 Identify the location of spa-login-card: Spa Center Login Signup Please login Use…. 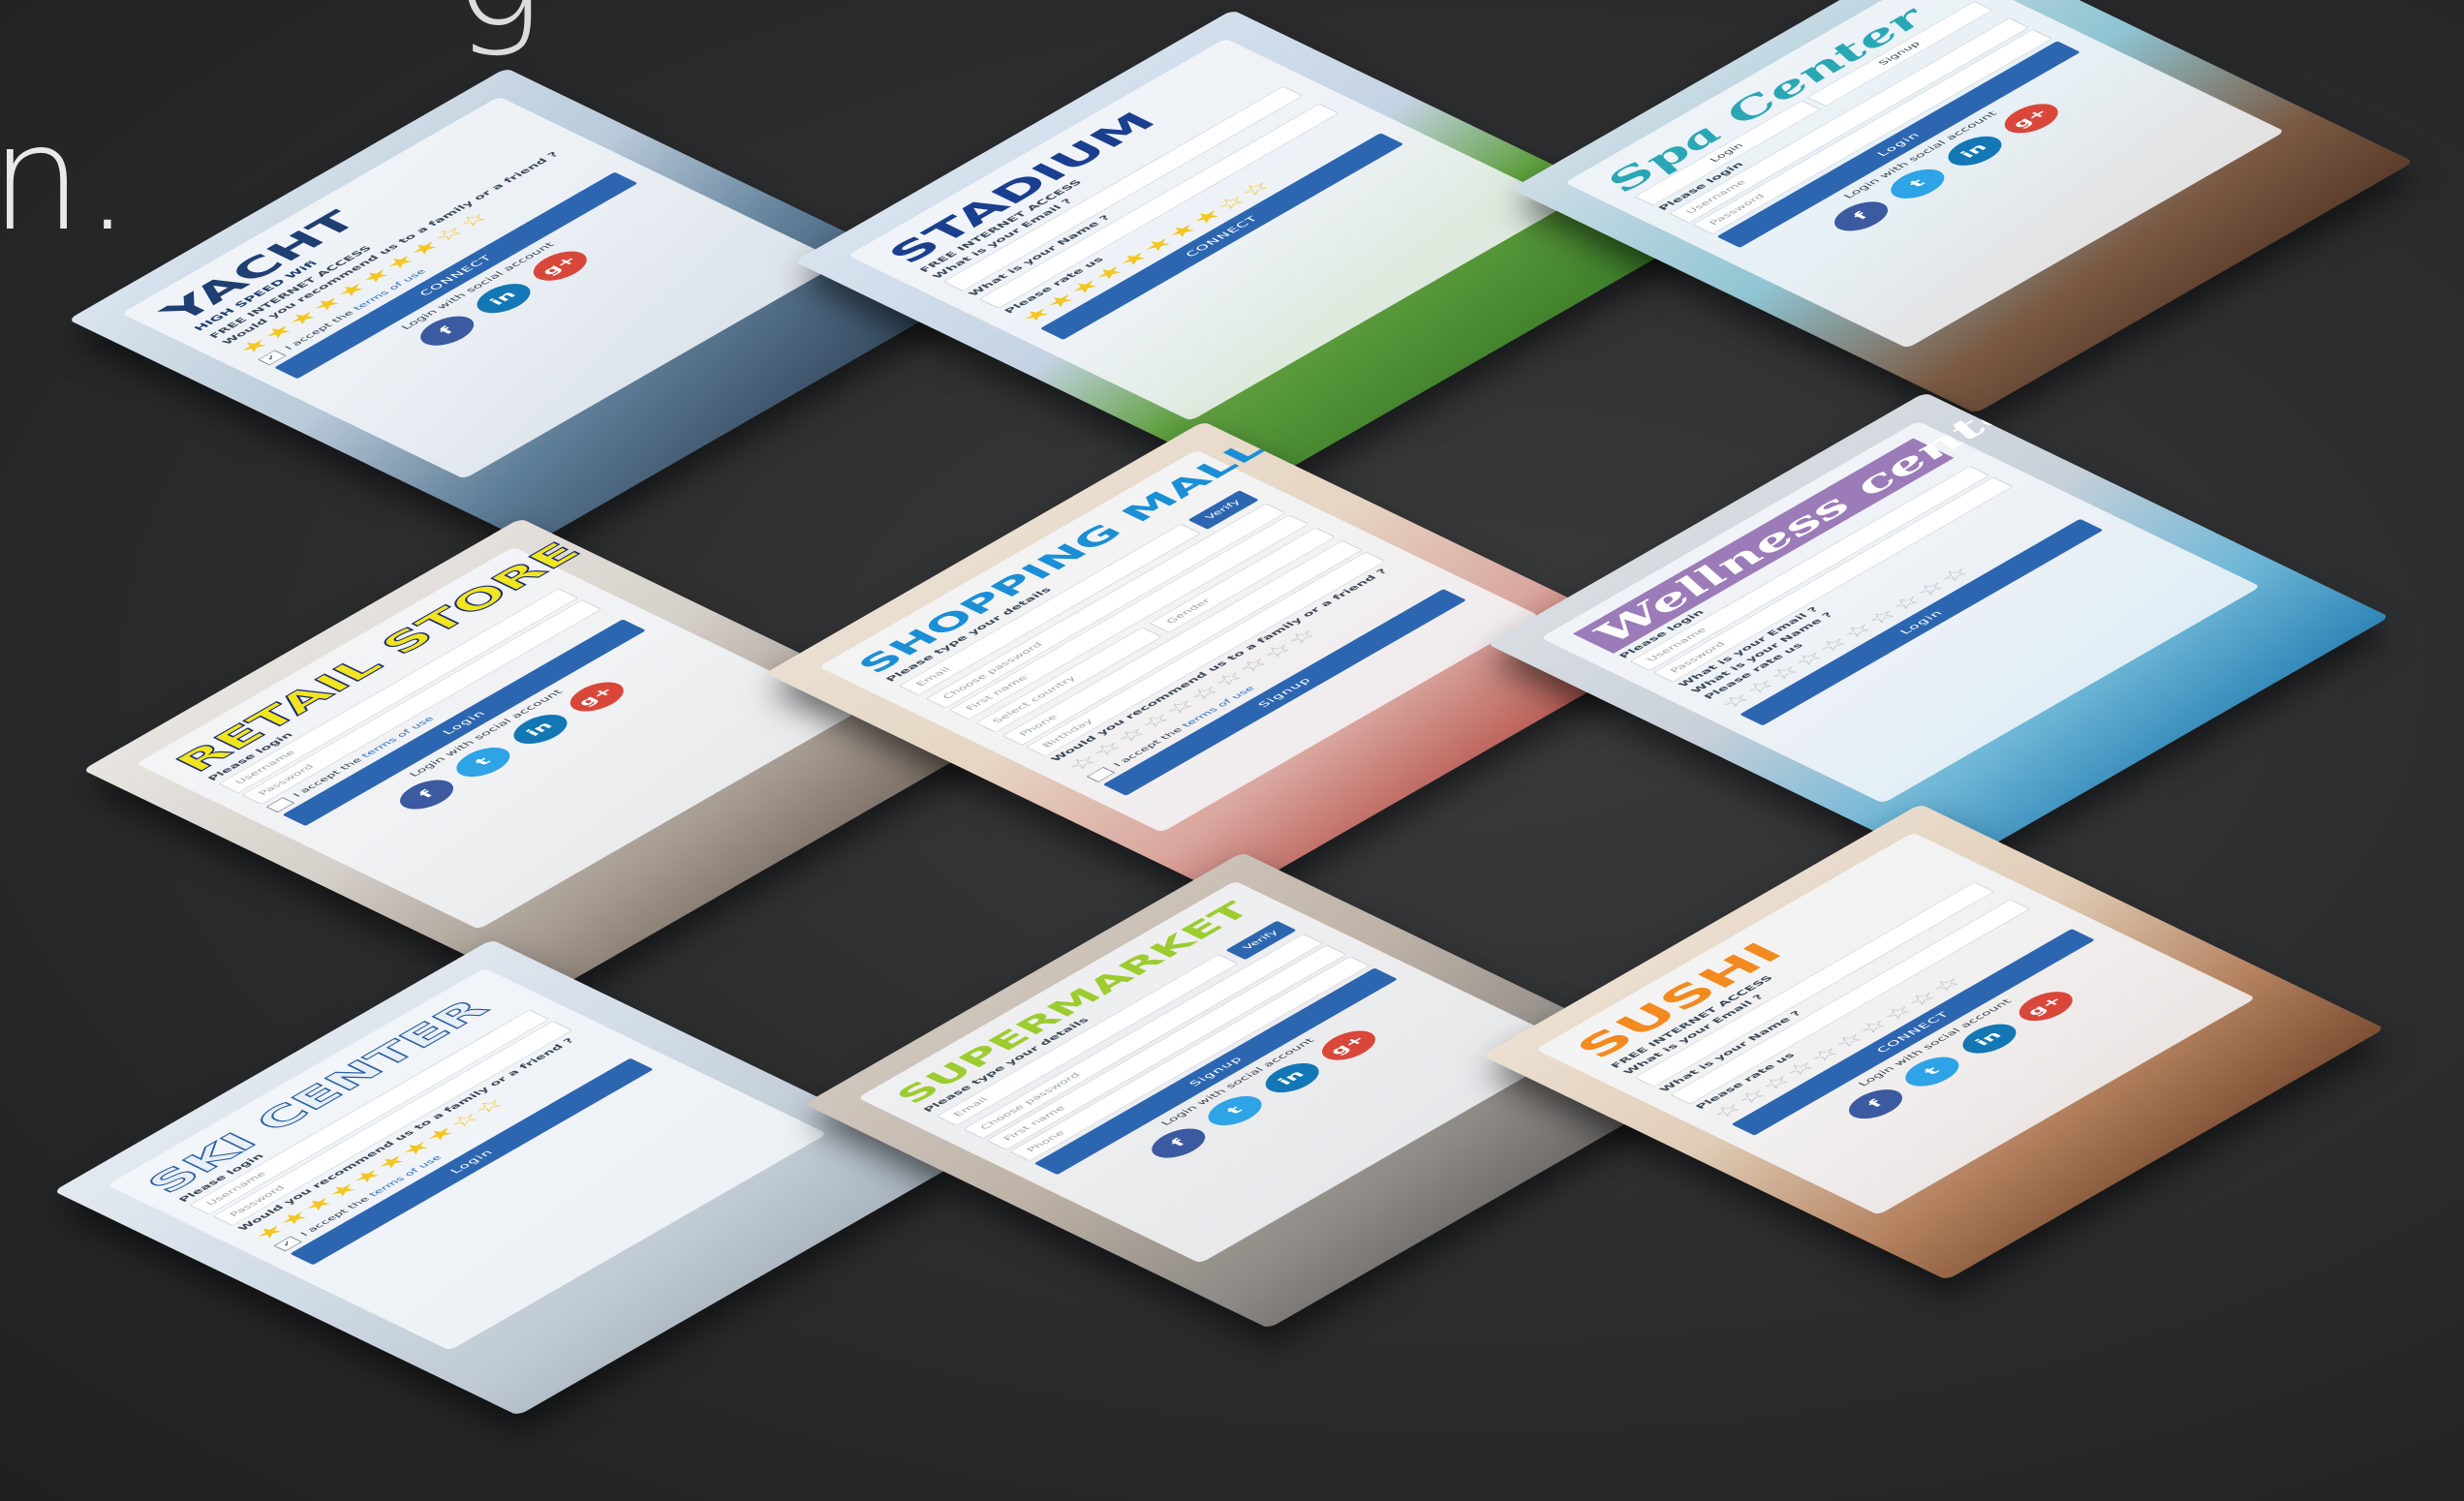
(1963, 207).